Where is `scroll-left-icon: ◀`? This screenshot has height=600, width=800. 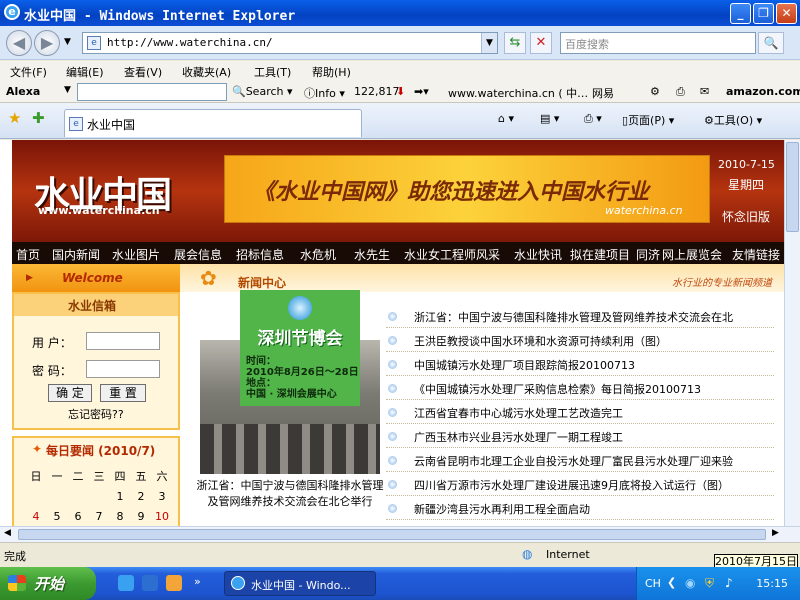
scroll-left-icon: ◀ is located at coordinates (7, 533).